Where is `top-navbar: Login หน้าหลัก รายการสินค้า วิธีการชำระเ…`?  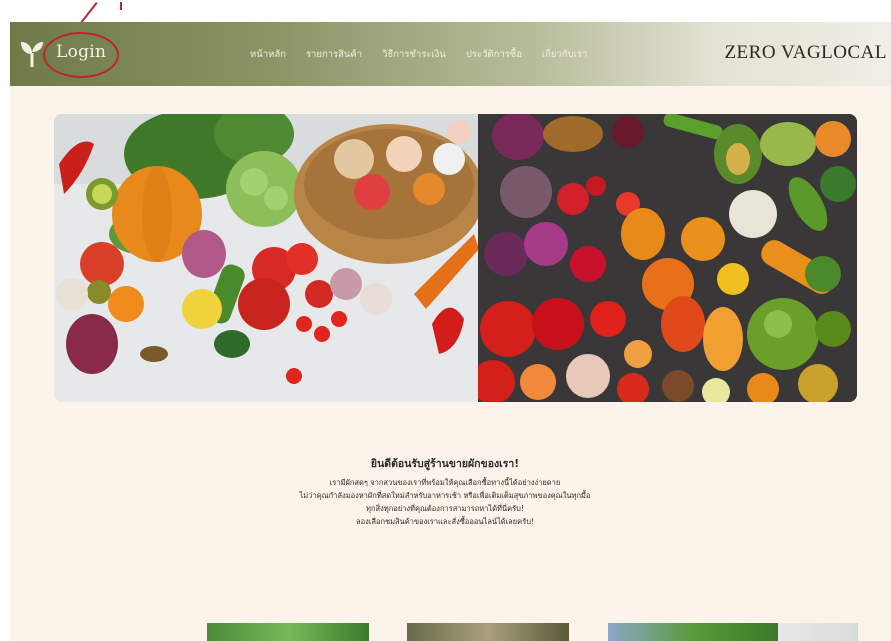
top-navbar: Login หน้าหลัก รายการสินค้า วิธีการชำระเ… is located at coordinates (450, 54).